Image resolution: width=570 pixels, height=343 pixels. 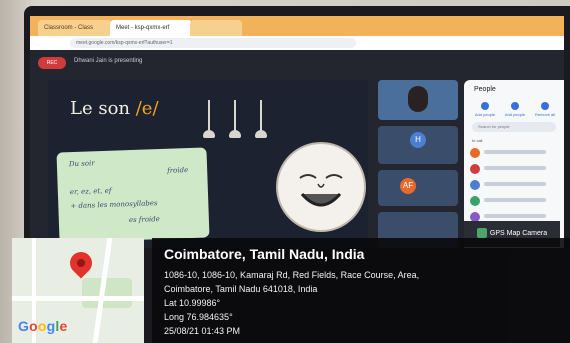 I want to click on slide-title-sound: /e/, so click(x=147, y=108).